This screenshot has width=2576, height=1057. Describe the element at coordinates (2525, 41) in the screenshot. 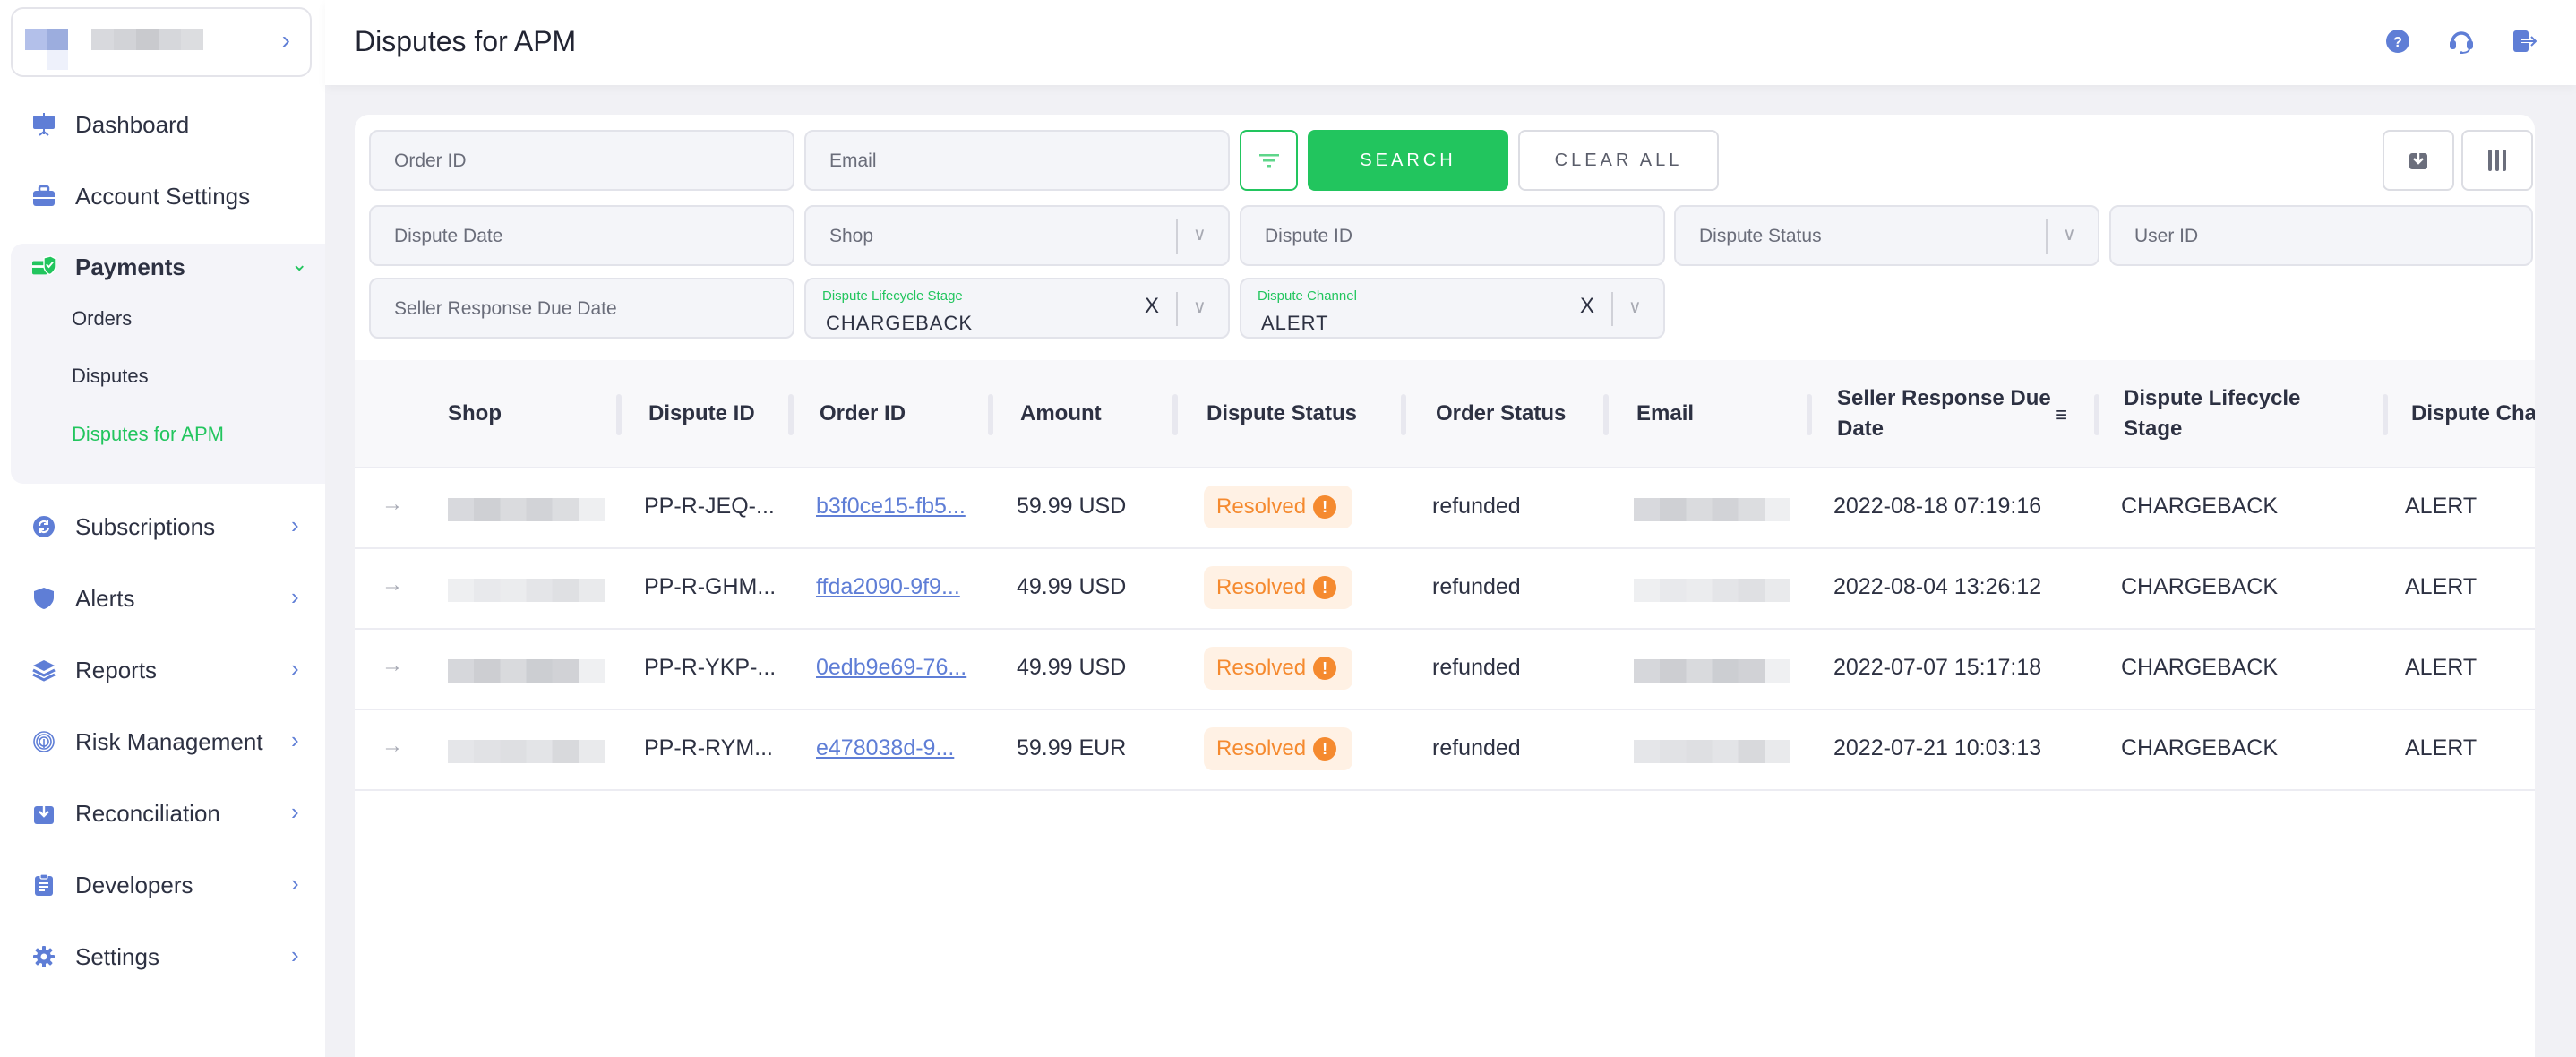

I see `logout-icon` at that location.